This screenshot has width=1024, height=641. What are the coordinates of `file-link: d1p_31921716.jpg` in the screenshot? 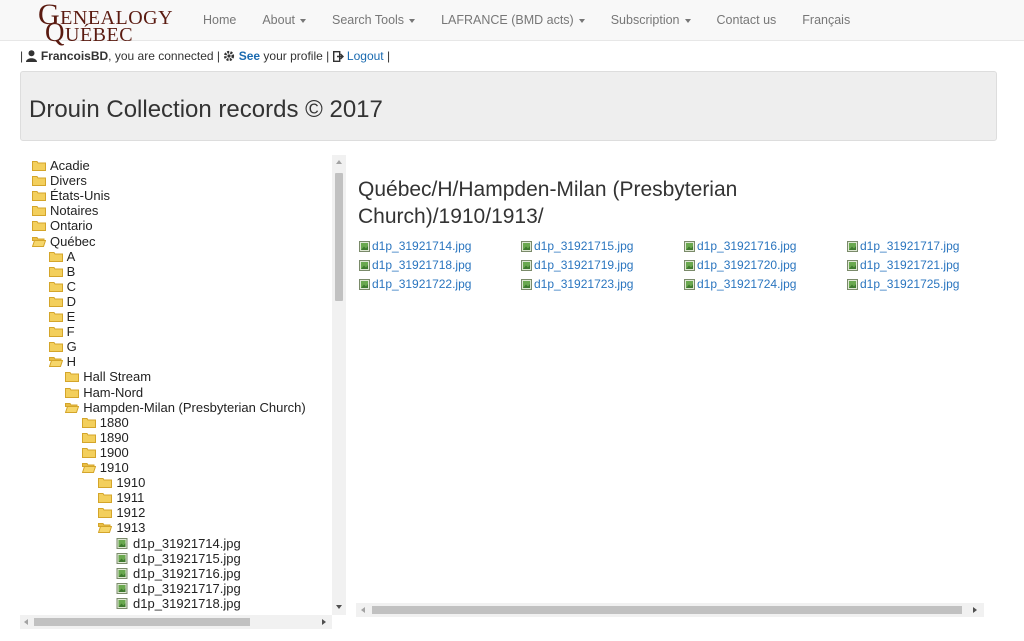 It's located at (740, 246).